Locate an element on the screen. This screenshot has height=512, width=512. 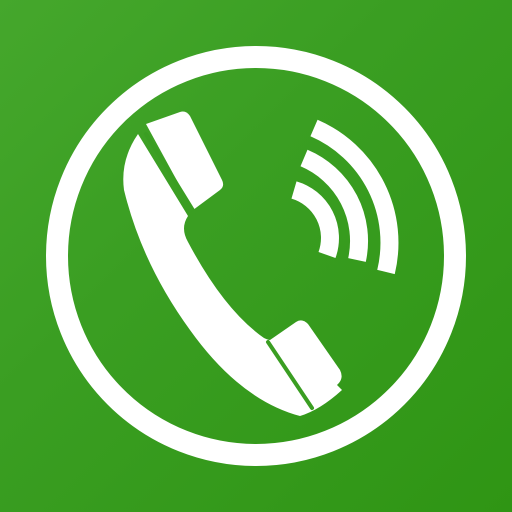
signal-wave-small is located at coordinates (315, 220).